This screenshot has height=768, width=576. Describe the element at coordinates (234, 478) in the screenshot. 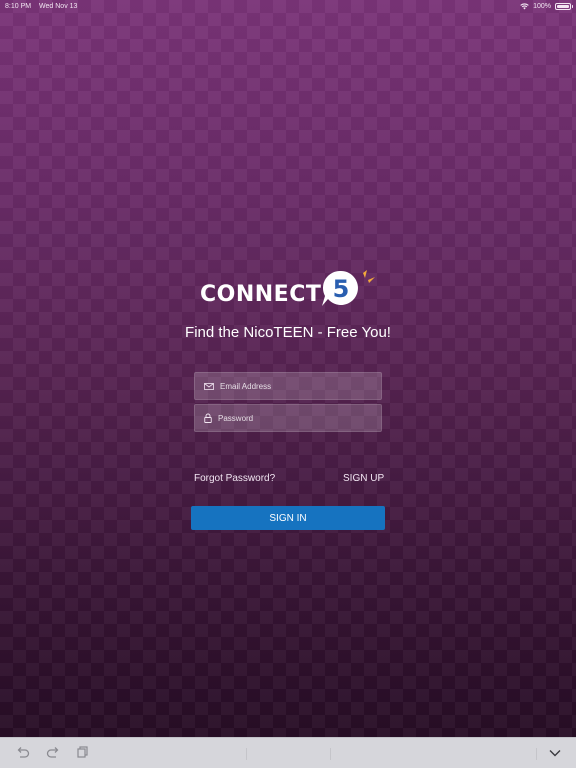

I see `forgot-password-link: Forgot Password?` at that location.